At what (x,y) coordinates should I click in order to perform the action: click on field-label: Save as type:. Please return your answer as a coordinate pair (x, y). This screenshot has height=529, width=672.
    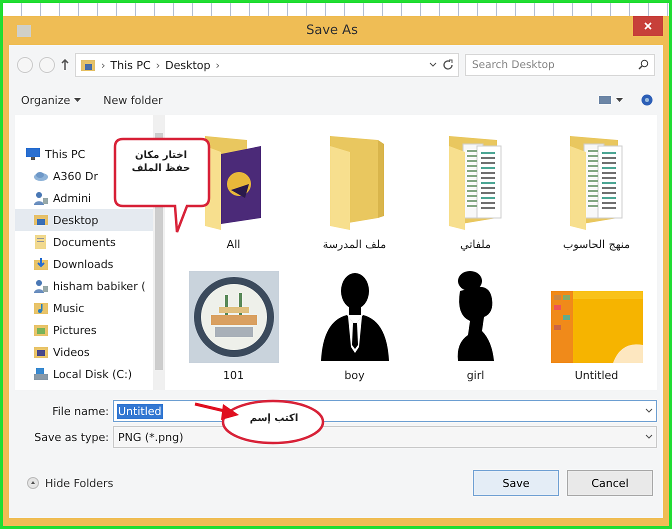
    Looking at the image, I should click on (71, 437).